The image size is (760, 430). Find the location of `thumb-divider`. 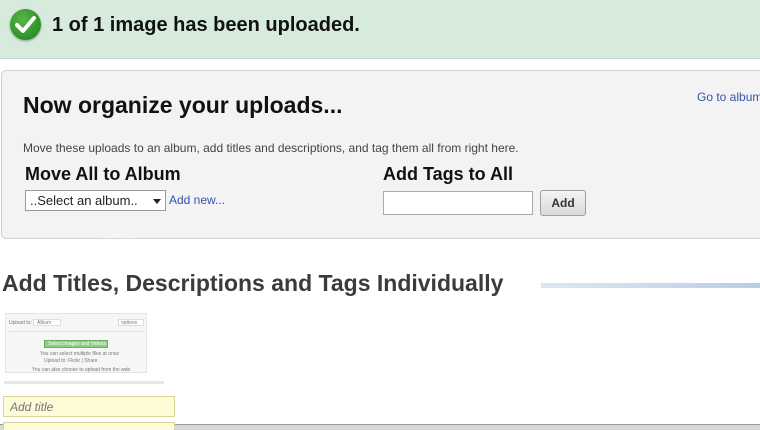

thumb-divider is located at coordinates (77, 331).